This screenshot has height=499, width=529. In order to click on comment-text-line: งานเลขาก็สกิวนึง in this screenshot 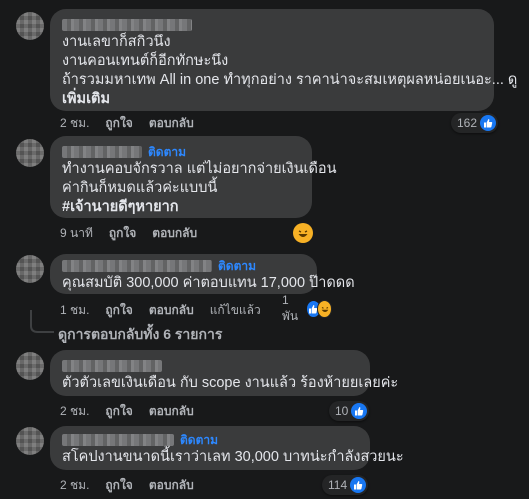, I will do `click(116, 42)`.